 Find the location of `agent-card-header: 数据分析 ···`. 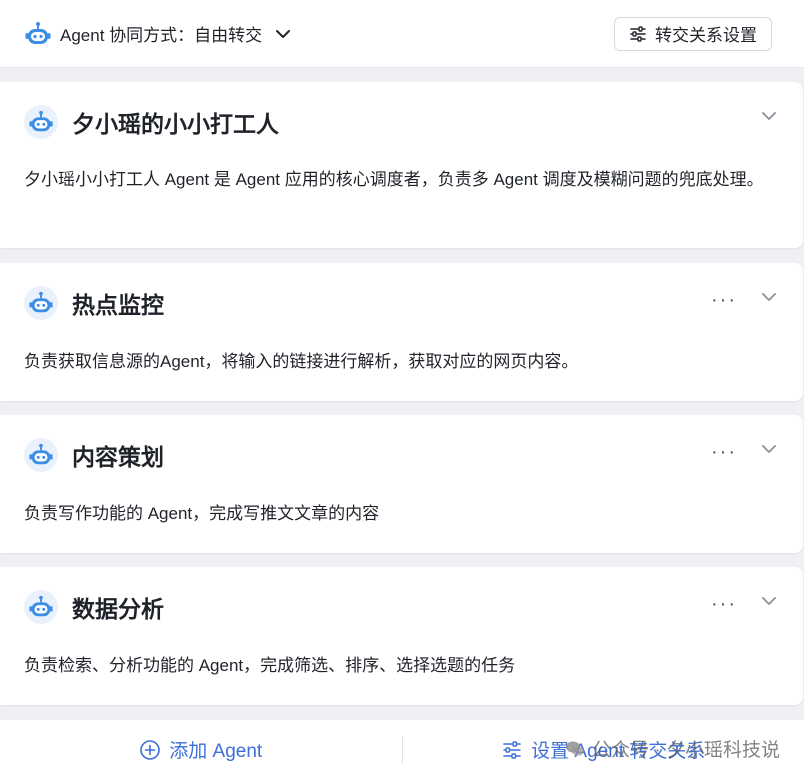

agent-card-header: 数据分析 ··· is located at coordinates (401, 607).